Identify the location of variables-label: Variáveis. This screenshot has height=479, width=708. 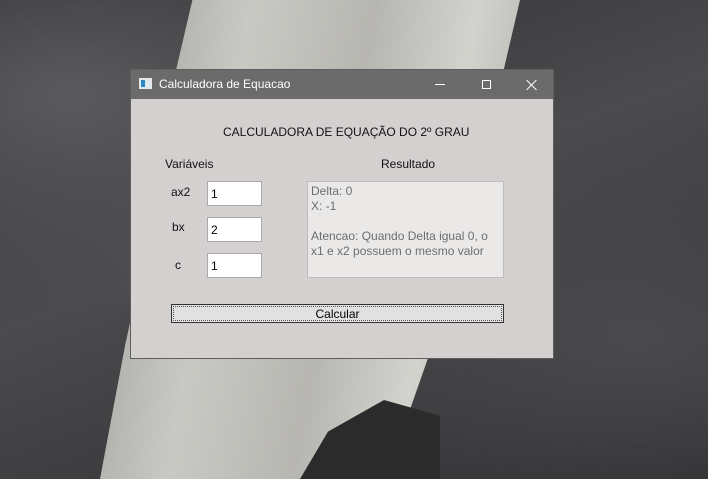
(189, 164).